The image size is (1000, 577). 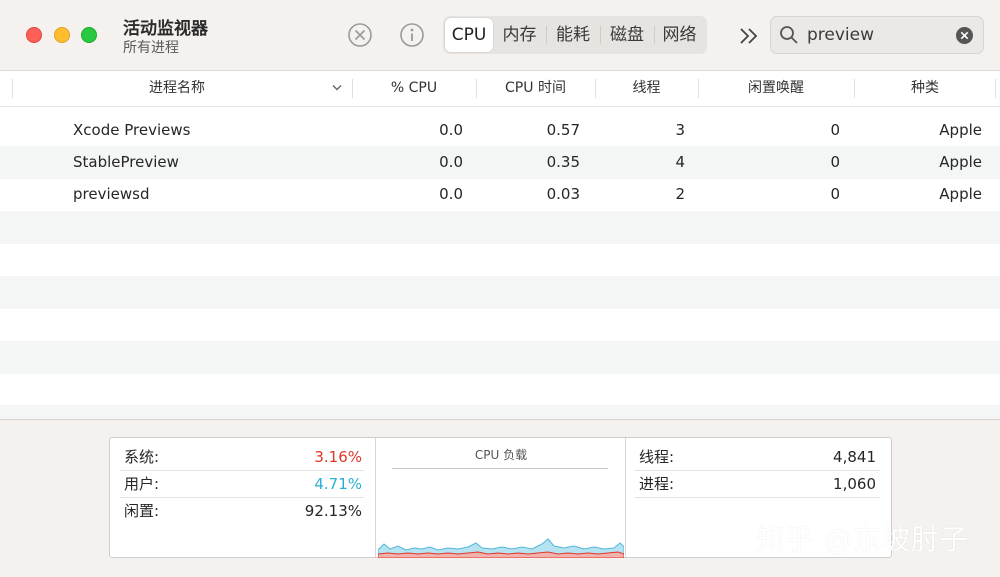 What do you see at coordinates (142, 511) in the screenshot?
I see `idle-label: 闲置:` at bounding box center [142, 511].